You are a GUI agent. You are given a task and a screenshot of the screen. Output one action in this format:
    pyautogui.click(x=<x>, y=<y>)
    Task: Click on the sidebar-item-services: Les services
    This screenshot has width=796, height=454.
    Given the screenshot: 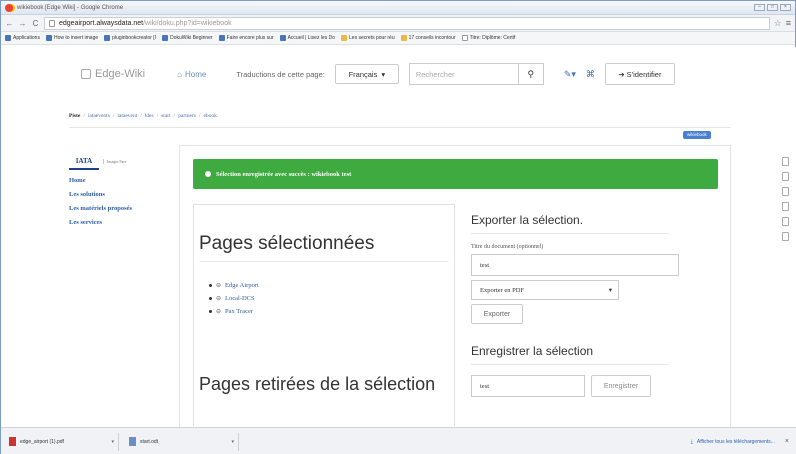 What is the action you would take?
    pyautogui.click(x=124, y=223)
    